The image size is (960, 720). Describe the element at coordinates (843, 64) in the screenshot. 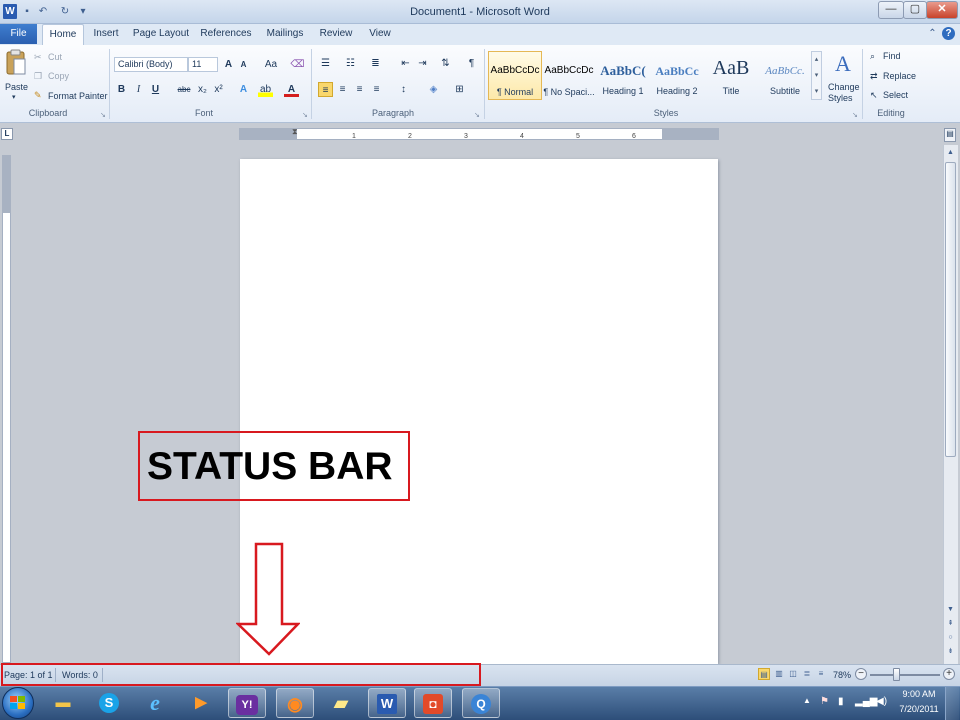

I see `change-styles-icon: A` at that location.